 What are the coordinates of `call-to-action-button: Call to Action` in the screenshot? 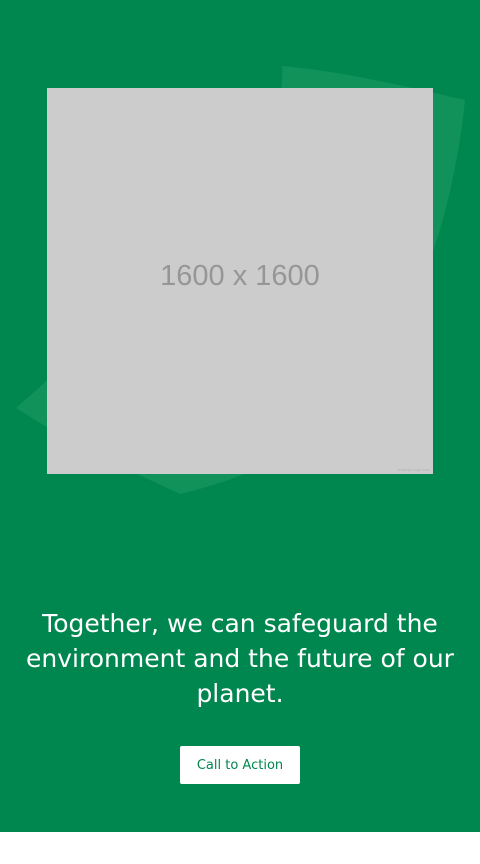 It's located at (240, 765).